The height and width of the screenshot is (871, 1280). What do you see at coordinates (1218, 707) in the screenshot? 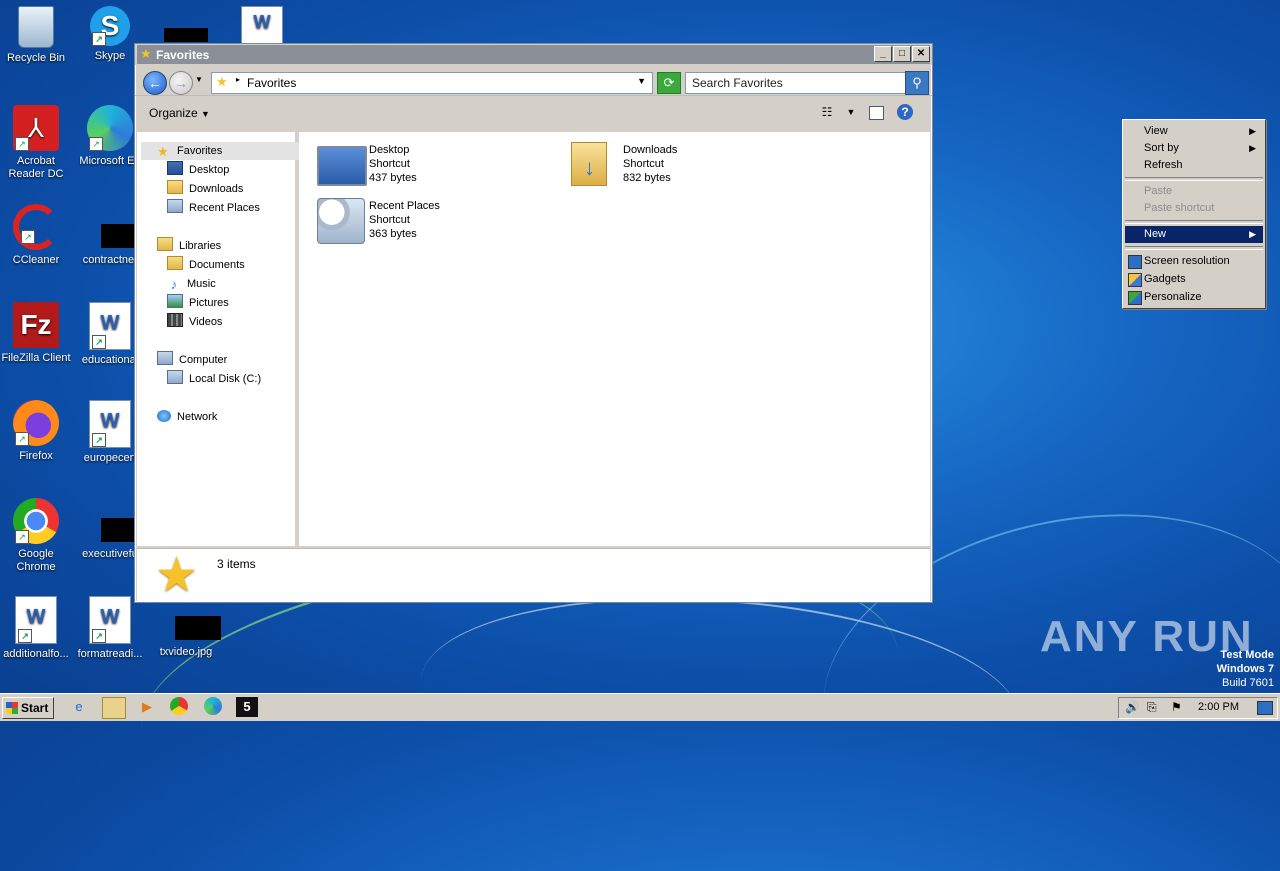
I see `clock: 2:00 PM` at bounding box center [1218, 707].